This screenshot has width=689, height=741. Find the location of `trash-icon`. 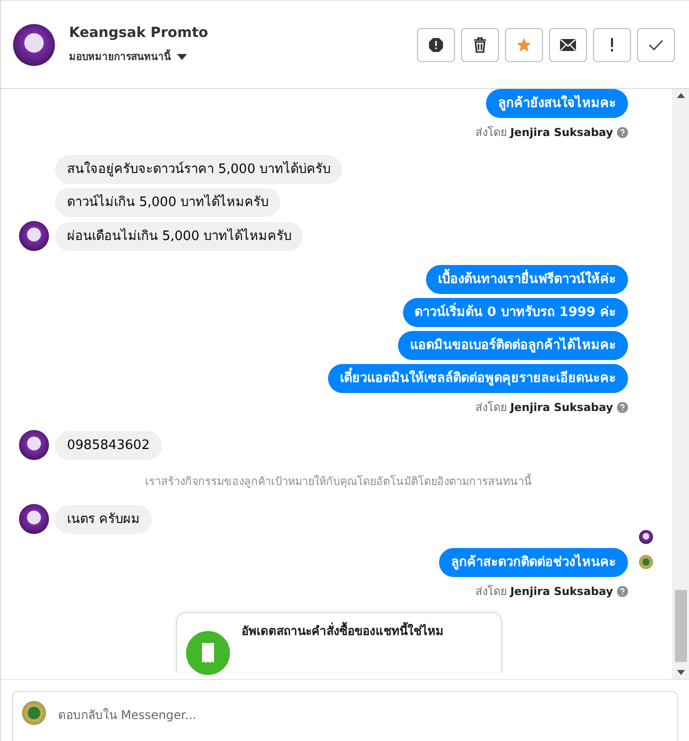

trash-icon is located at coordinates (480, 44).